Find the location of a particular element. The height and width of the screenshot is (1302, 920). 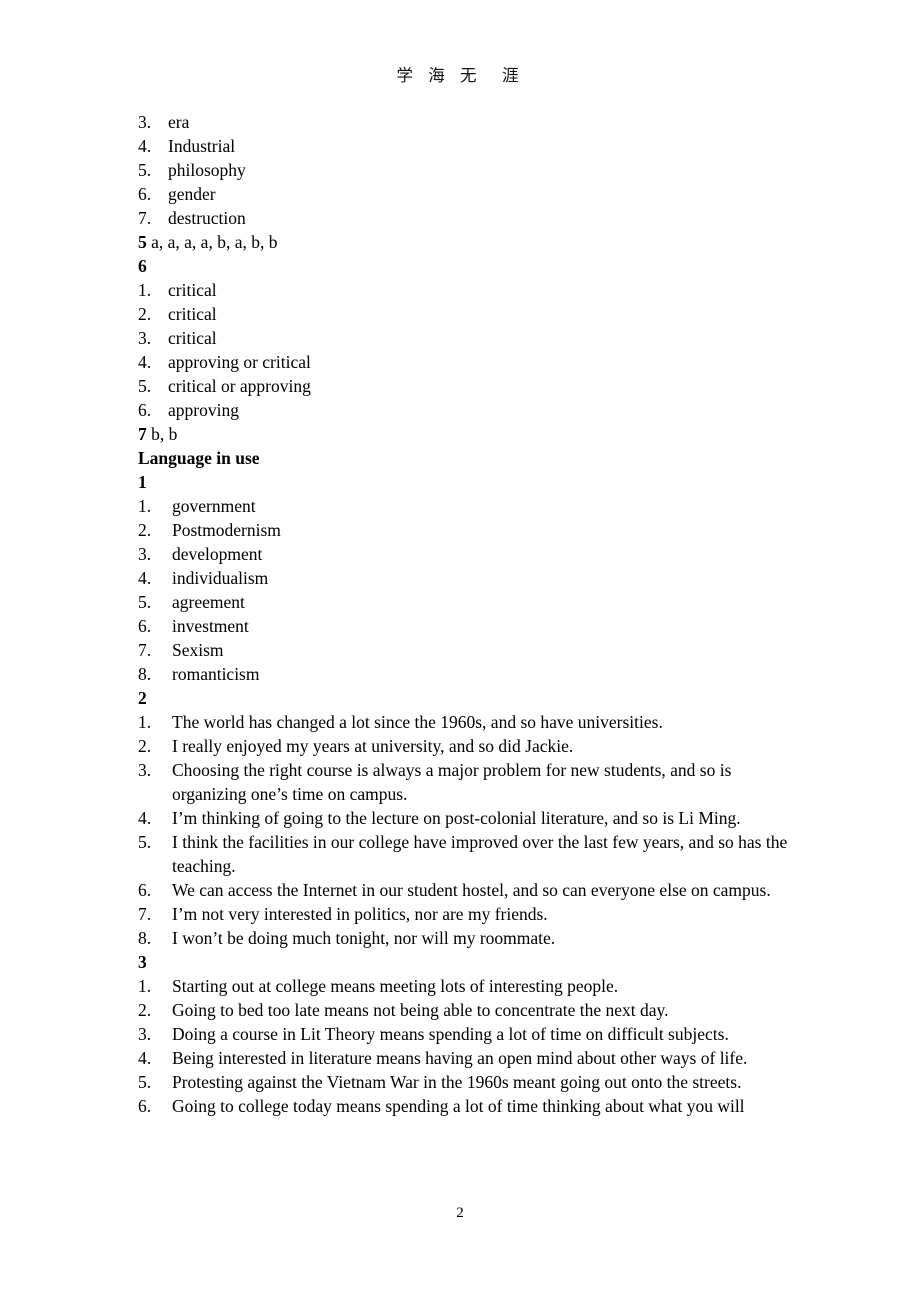

list-item-number: 8. is located at coordinates (145, 674).